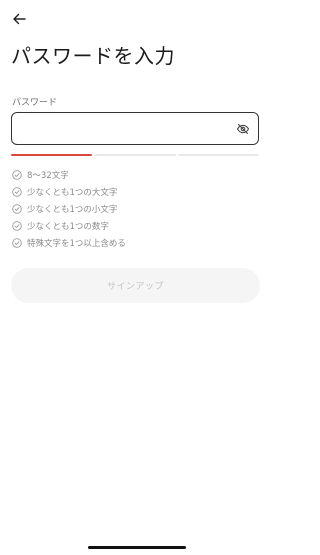 The image size is (320, 555). What do you see at coordinates (120, 129) in the screenshot?
I see `password-input` at bounding box center [120, 129].